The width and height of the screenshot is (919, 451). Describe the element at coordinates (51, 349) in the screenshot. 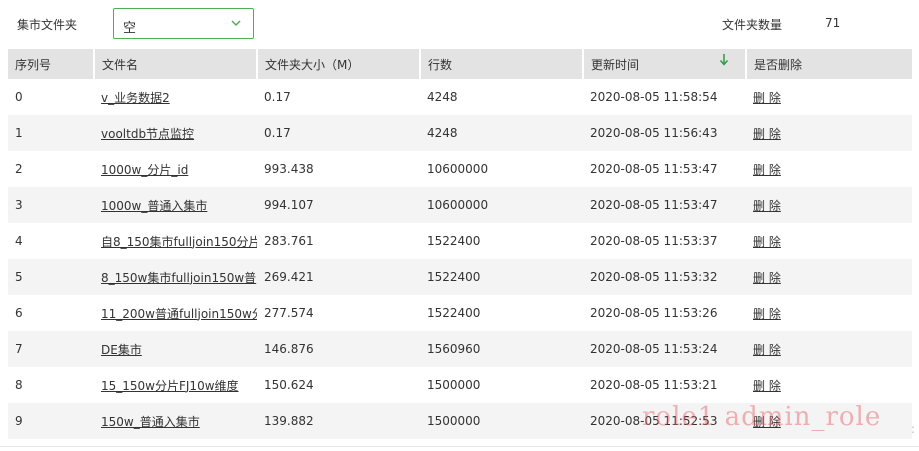

I see `table-cell: 7` at that location.